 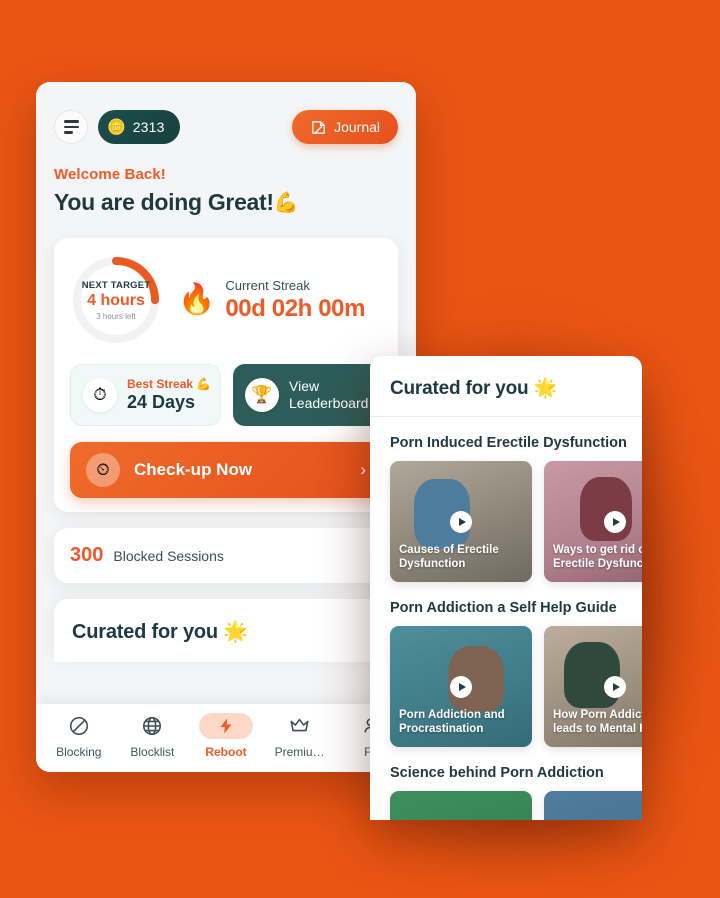 What do you see at coordinates (71, 127) in the screenshot?
I see `hamburger-menu-icon` at bounding box center [71, 127].